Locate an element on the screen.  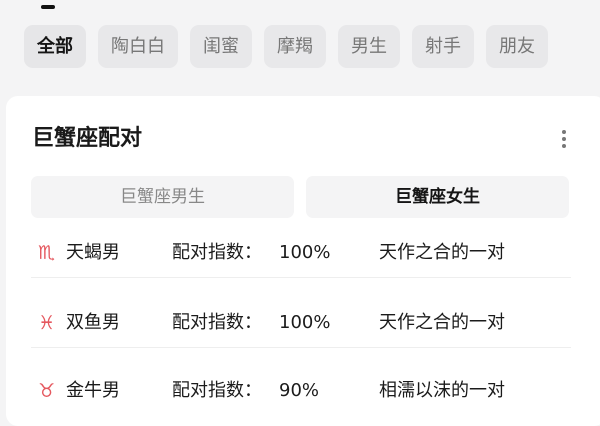
tab-sagittarius: 射手 is located at coordinates (443, 46).